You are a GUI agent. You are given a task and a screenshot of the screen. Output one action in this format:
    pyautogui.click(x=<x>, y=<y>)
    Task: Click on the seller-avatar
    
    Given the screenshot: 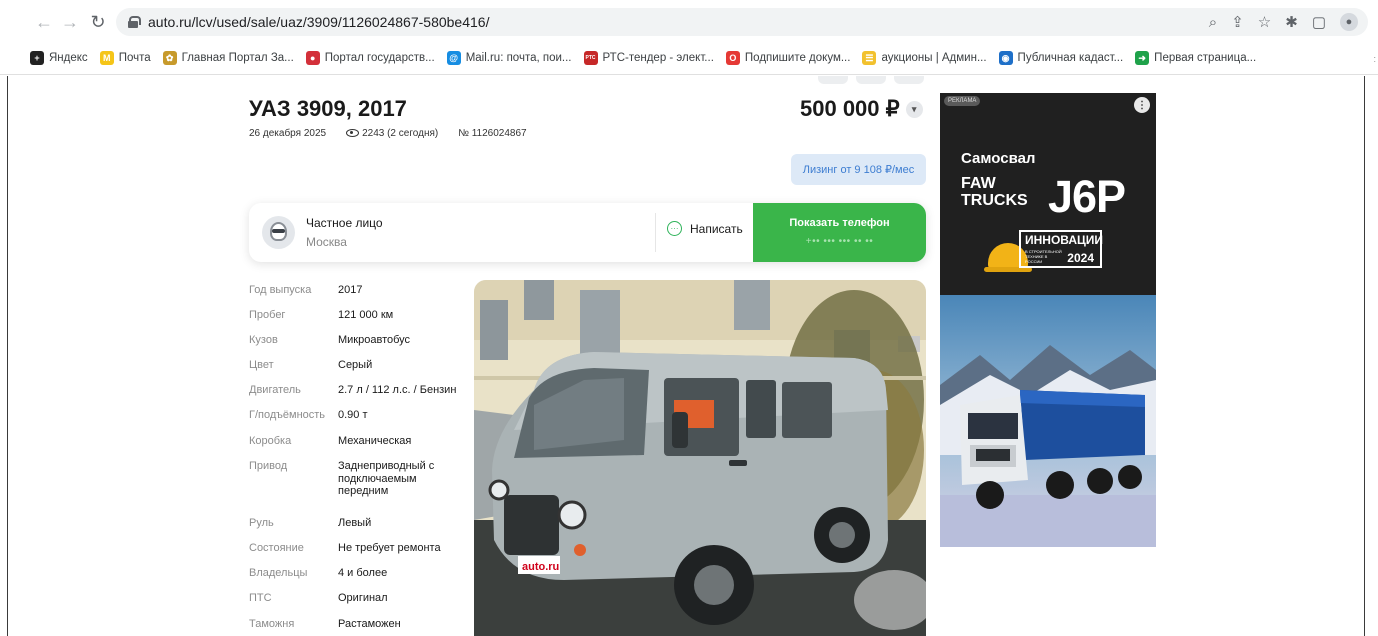 What is the action you would take?
    pyautogui.click(x=278, y=232)
    